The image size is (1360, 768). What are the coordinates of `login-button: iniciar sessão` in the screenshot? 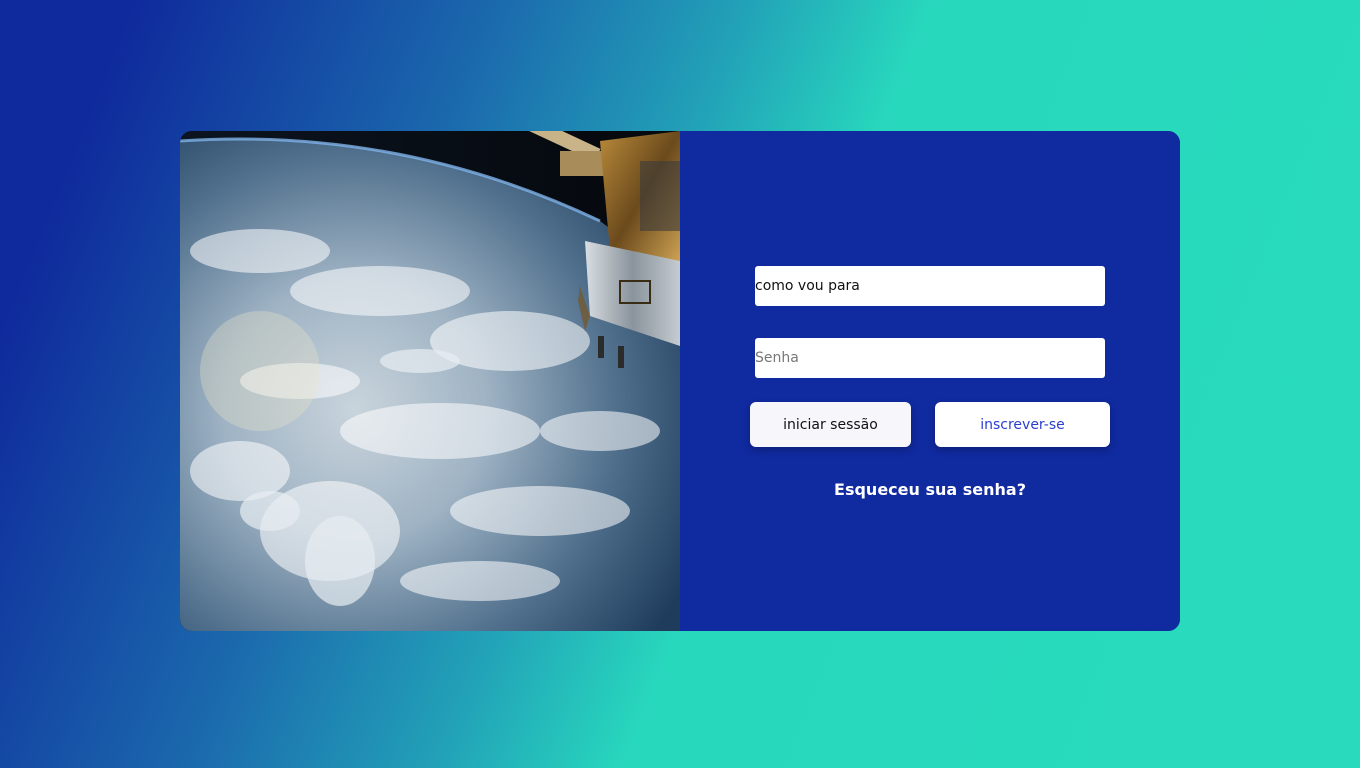 It's located at (830, 424).